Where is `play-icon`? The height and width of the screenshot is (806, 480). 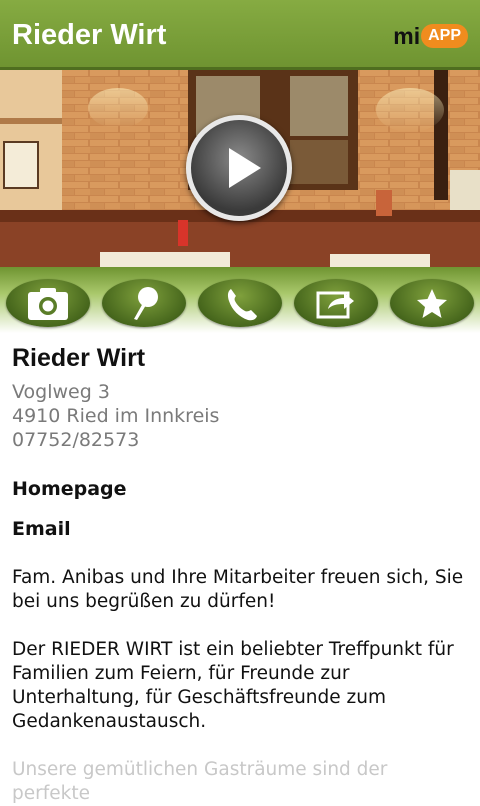 play-icon is located at coordinates (245, 168).